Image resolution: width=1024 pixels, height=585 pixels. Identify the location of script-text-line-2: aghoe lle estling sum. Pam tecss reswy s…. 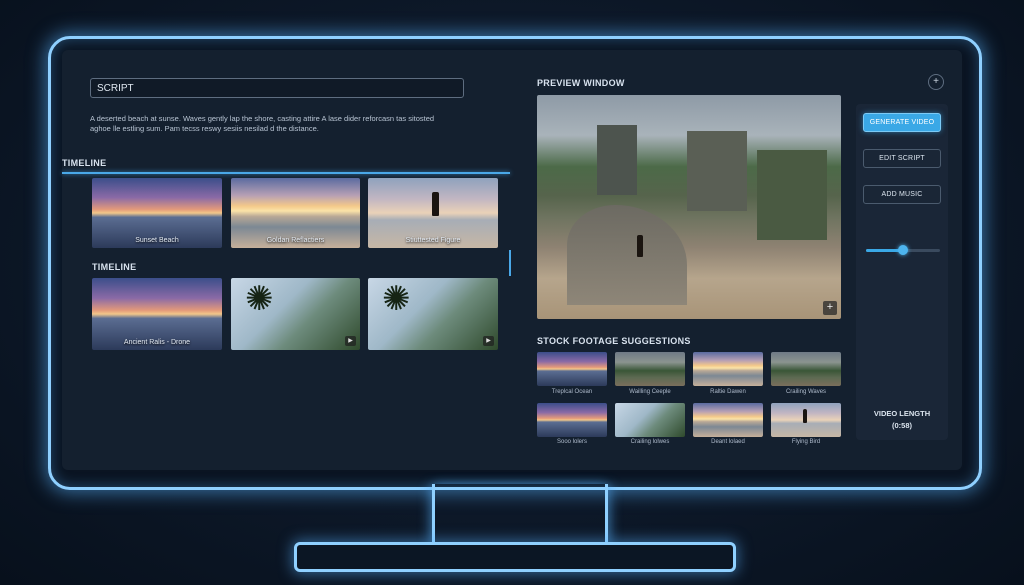
(204, 128).